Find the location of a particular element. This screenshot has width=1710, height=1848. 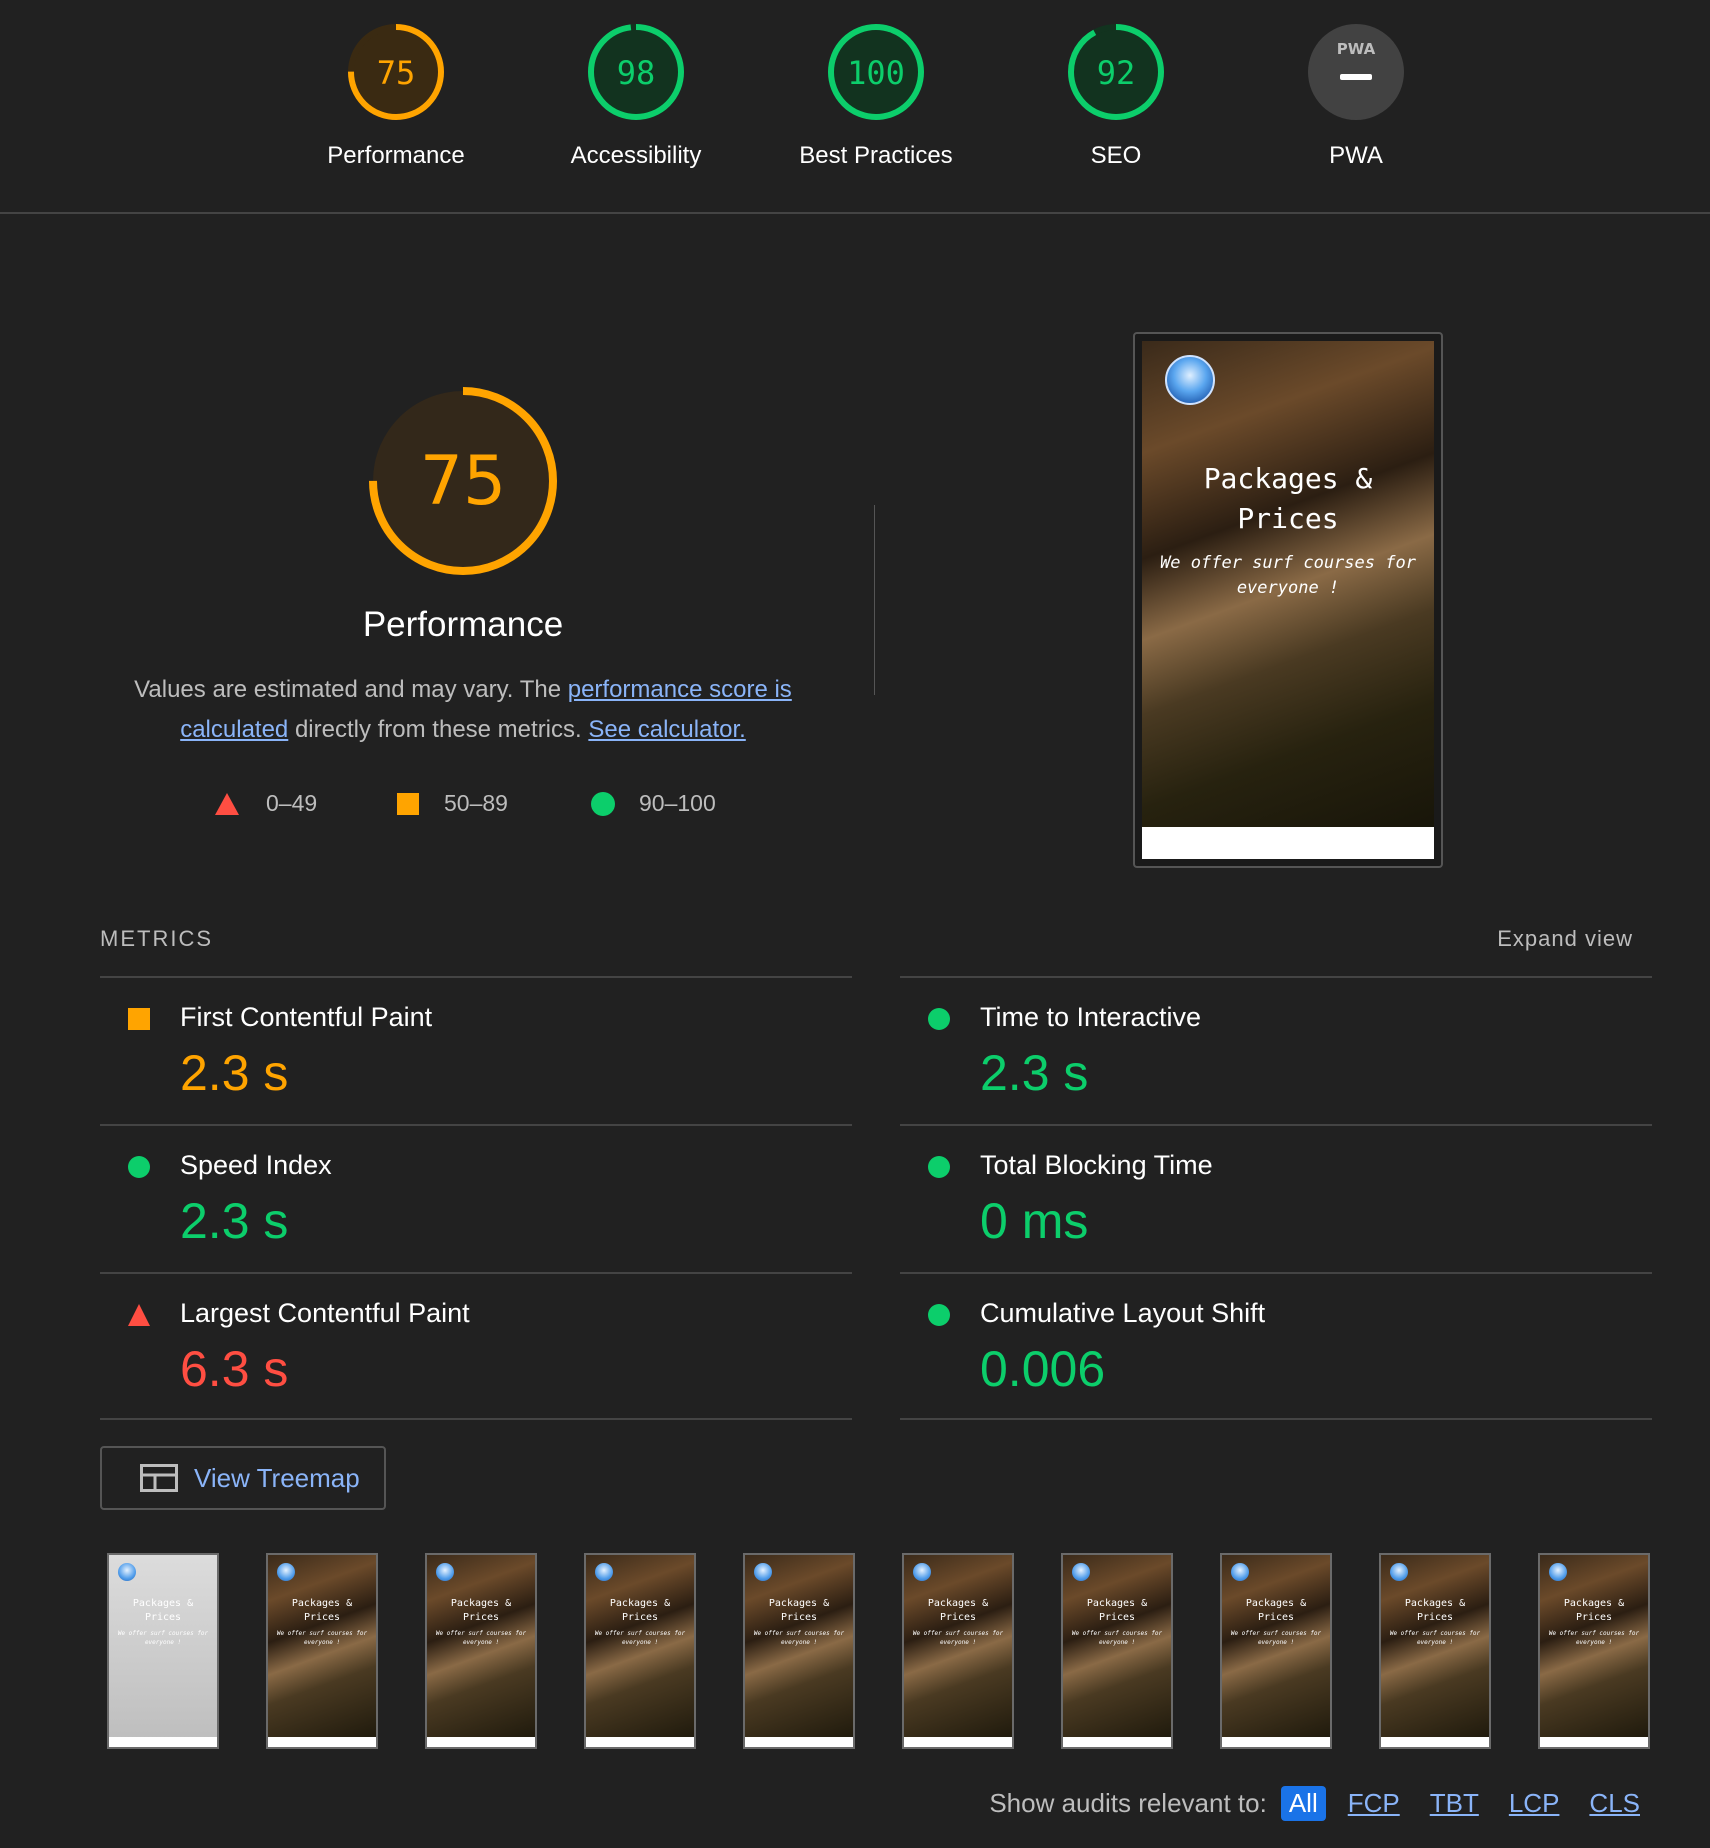

filter-tbt: TBT is located at coordinates (1454, 1803).